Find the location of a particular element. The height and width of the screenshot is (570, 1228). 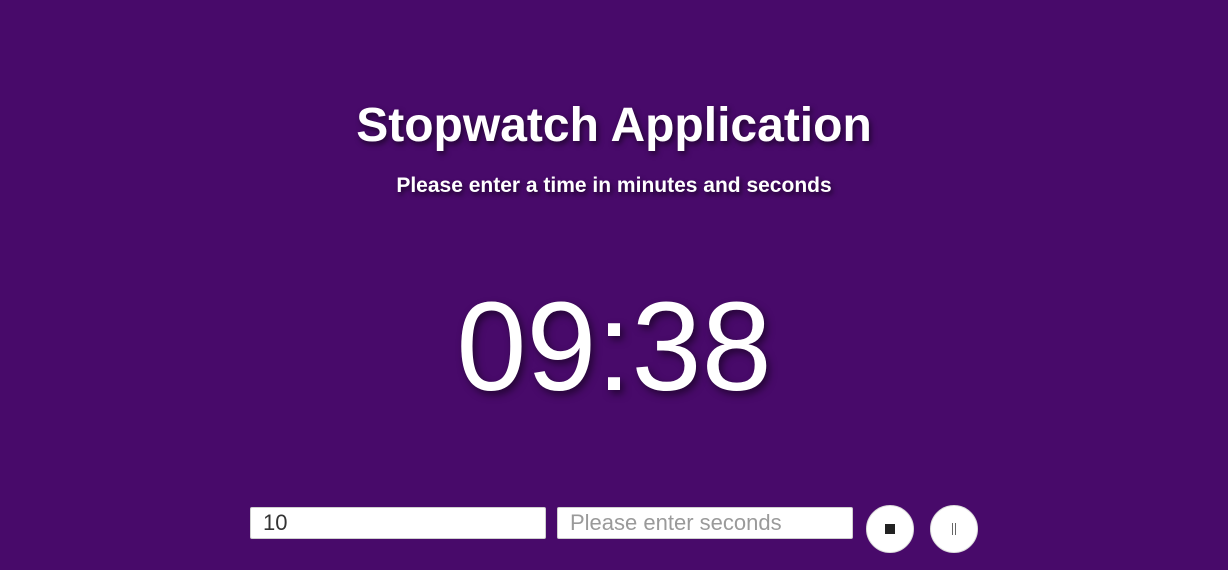

timer-display: 09:38 is located at coordinates (614, 346).